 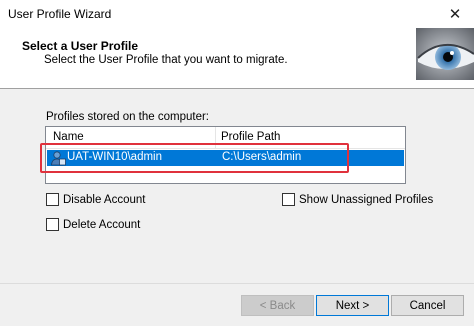 What do you see at coordinates (277, 305) in the screenshot?
I see `back-button: < Back` at bounding box center [277, 305].